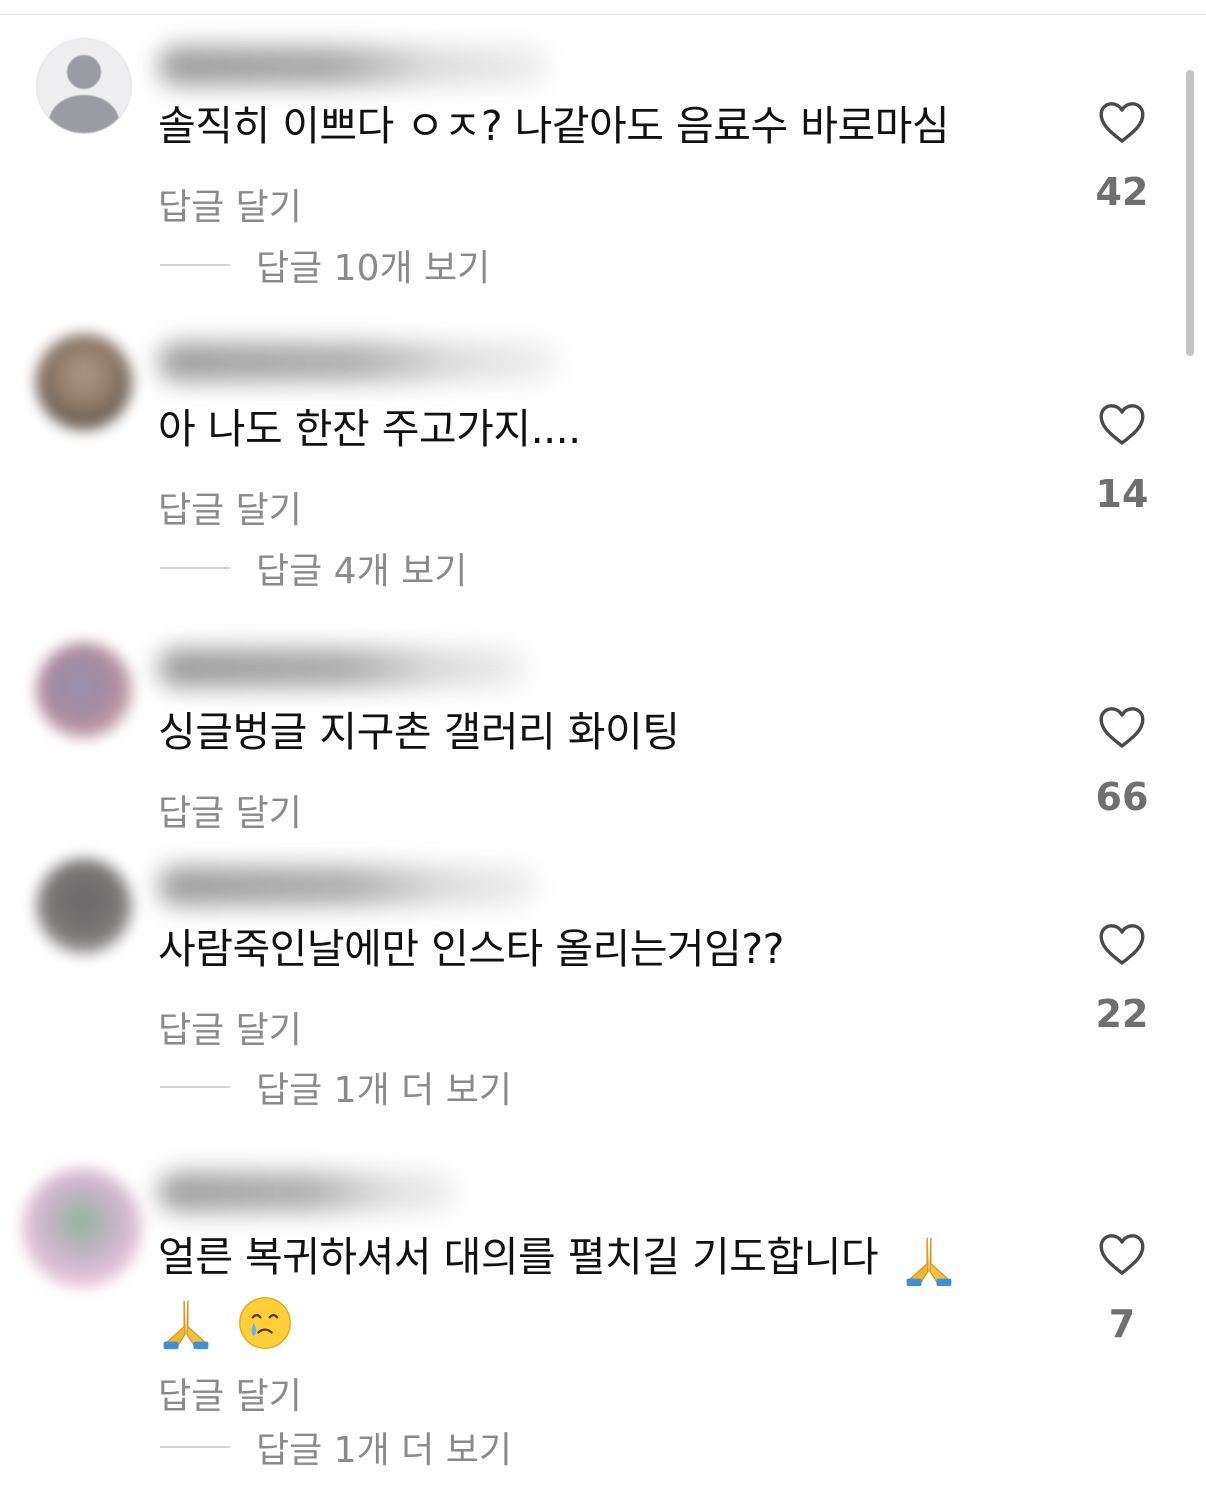 Image resolution: width=1206 pixels, height=1502 pixels. Describe the element at coordinates (1122, 192) in the screenshot. I see `like-count: 42` at that location.